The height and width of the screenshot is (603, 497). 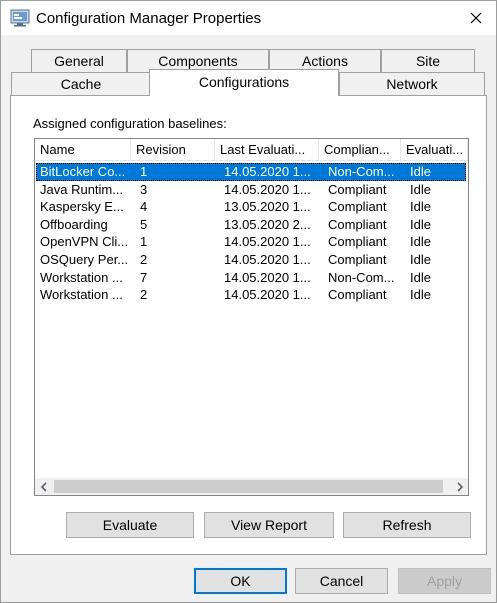 I want to click on chevron-right-icon, so click(x=460, y=487).